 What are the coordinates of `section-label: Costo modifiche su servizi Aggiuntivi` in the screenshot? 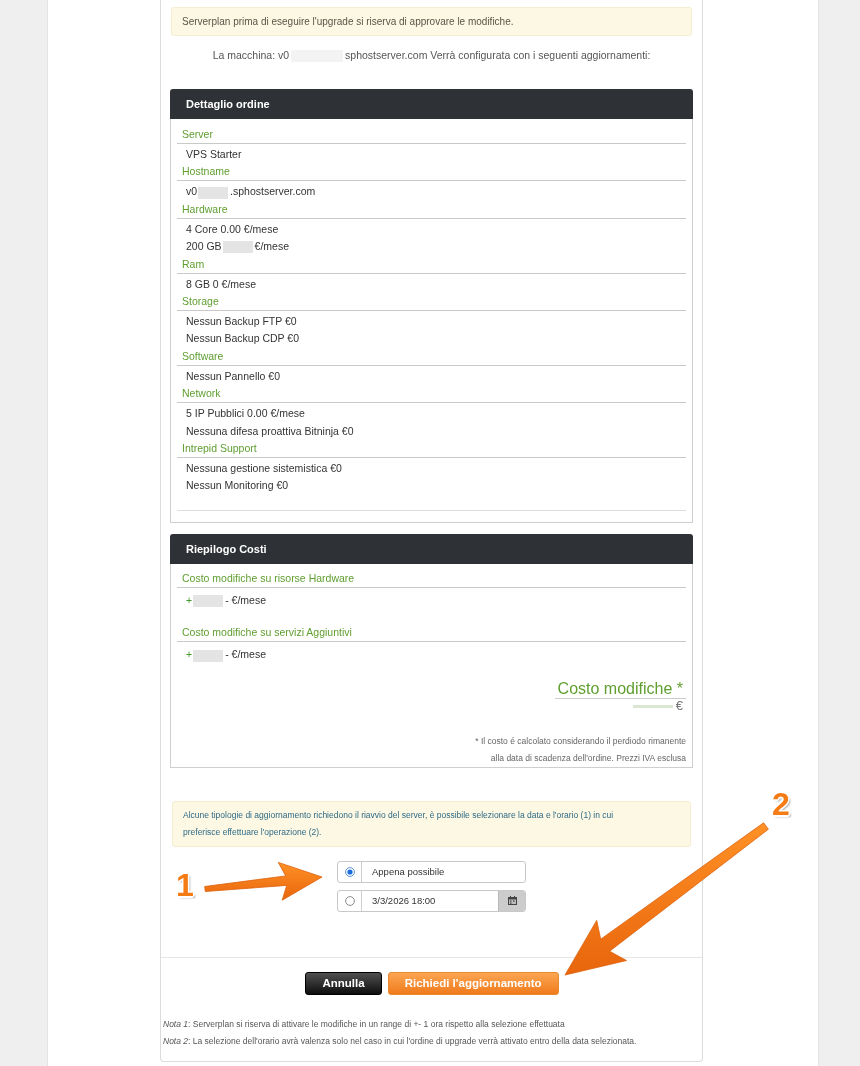 It's located at (431, 633).